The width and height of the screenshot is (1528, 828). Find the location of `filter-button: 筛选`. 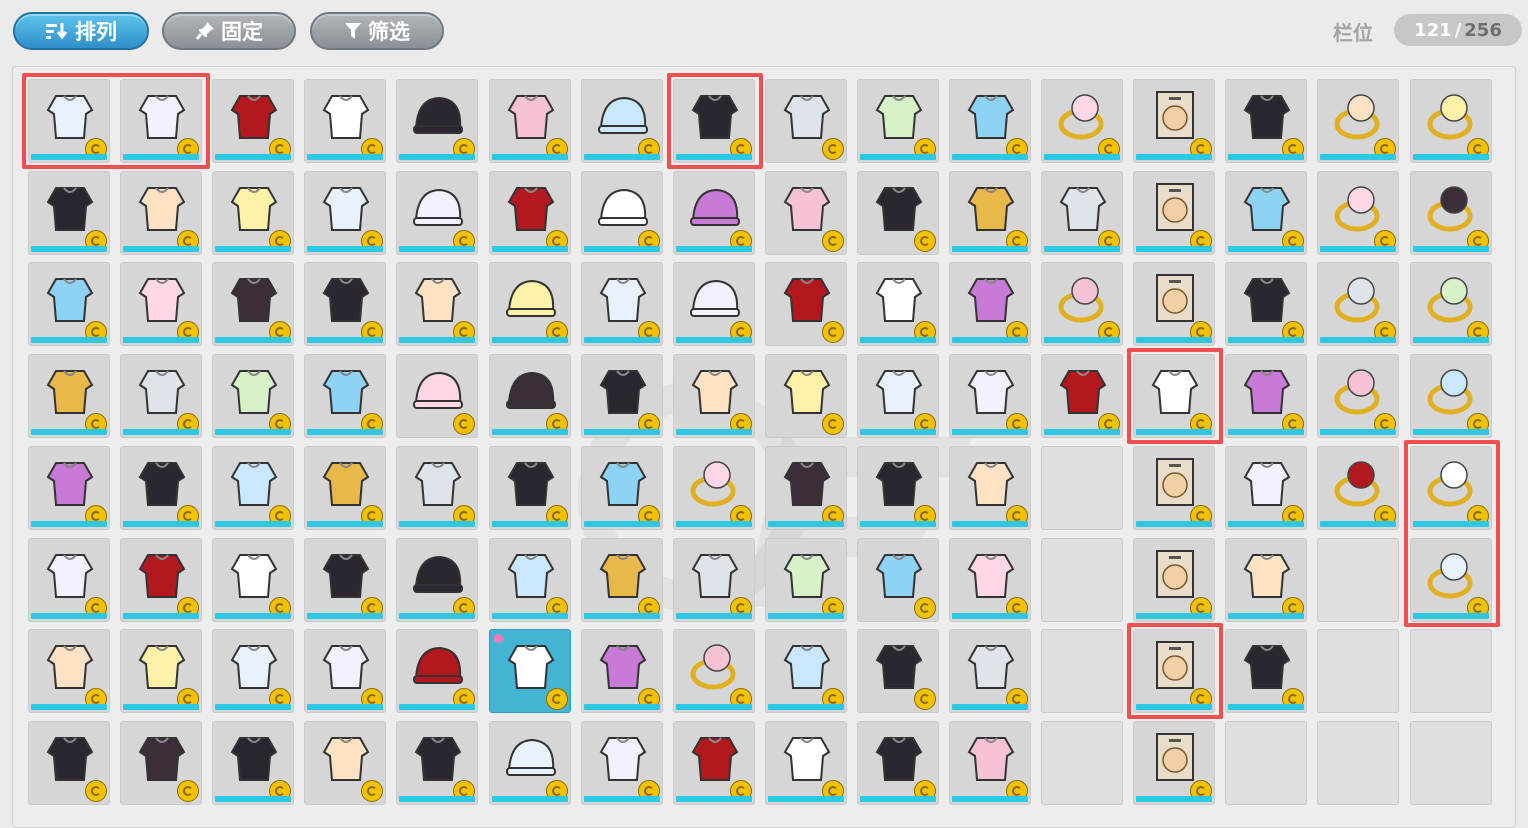

filter-button: 筛选 is located at coordinates (377, 31).